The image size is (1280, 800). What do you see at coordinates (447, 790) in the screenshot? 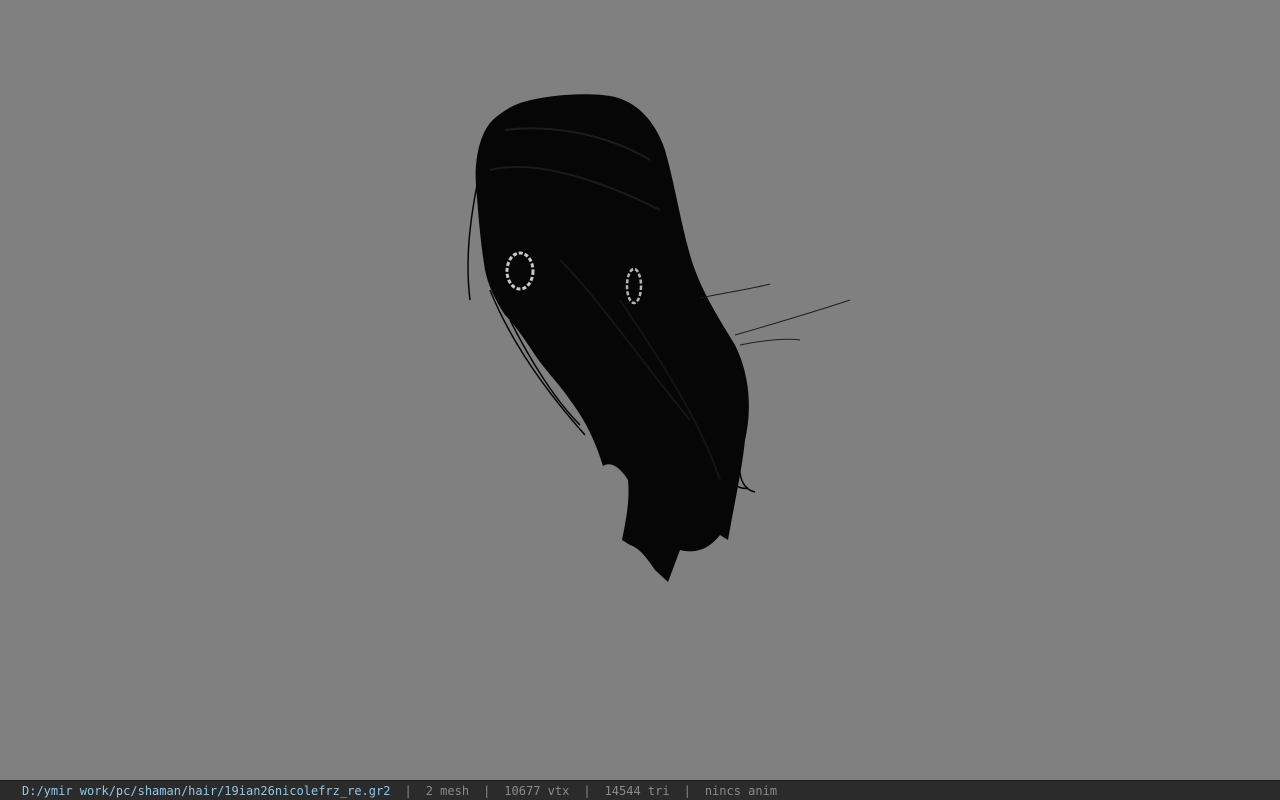
I see `mesh-count: 2 mesh` at bounding box center [447, 790].